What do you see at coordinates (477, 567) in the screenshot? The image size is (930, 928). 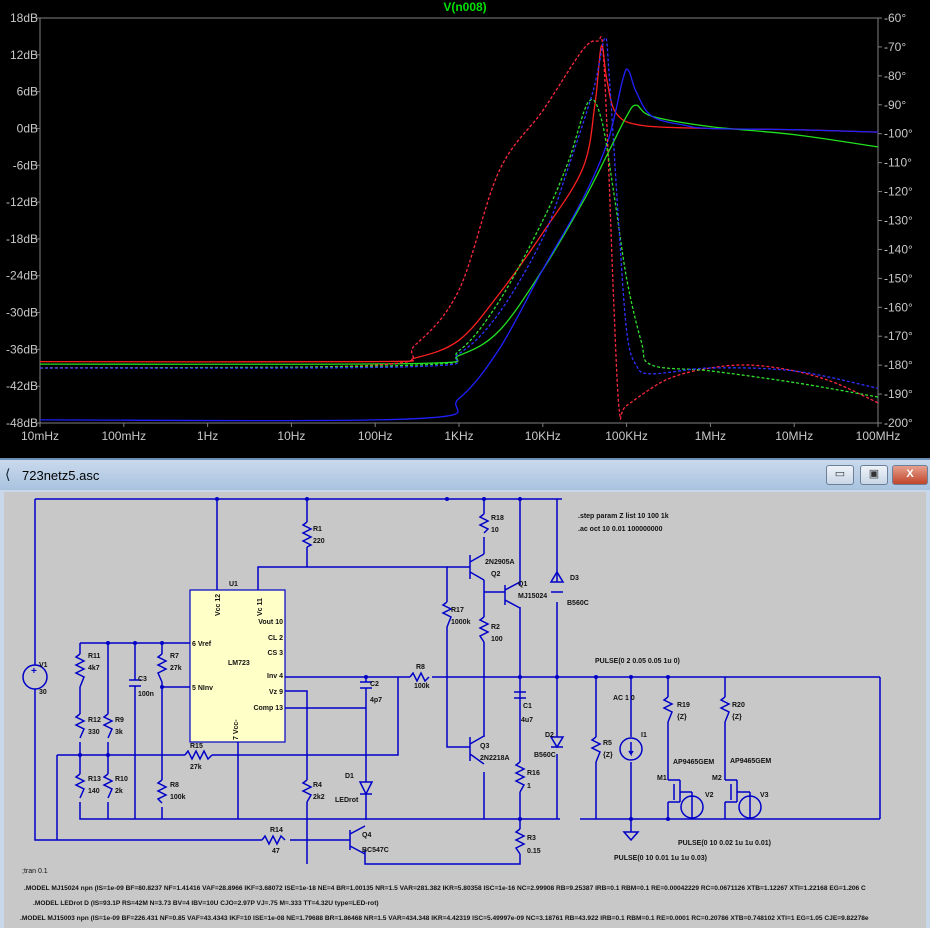 I see `q2-symbol` at bounding box center [477, 567].